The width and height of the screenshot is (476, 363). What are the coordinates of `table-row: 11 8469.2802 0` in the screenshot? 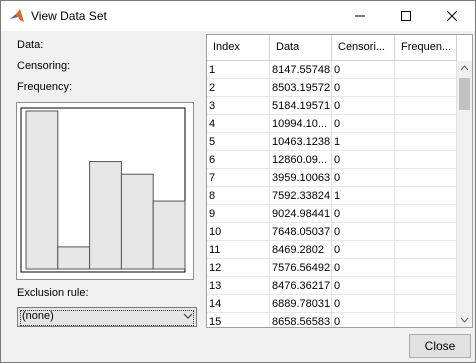 It's located at (332, 250).